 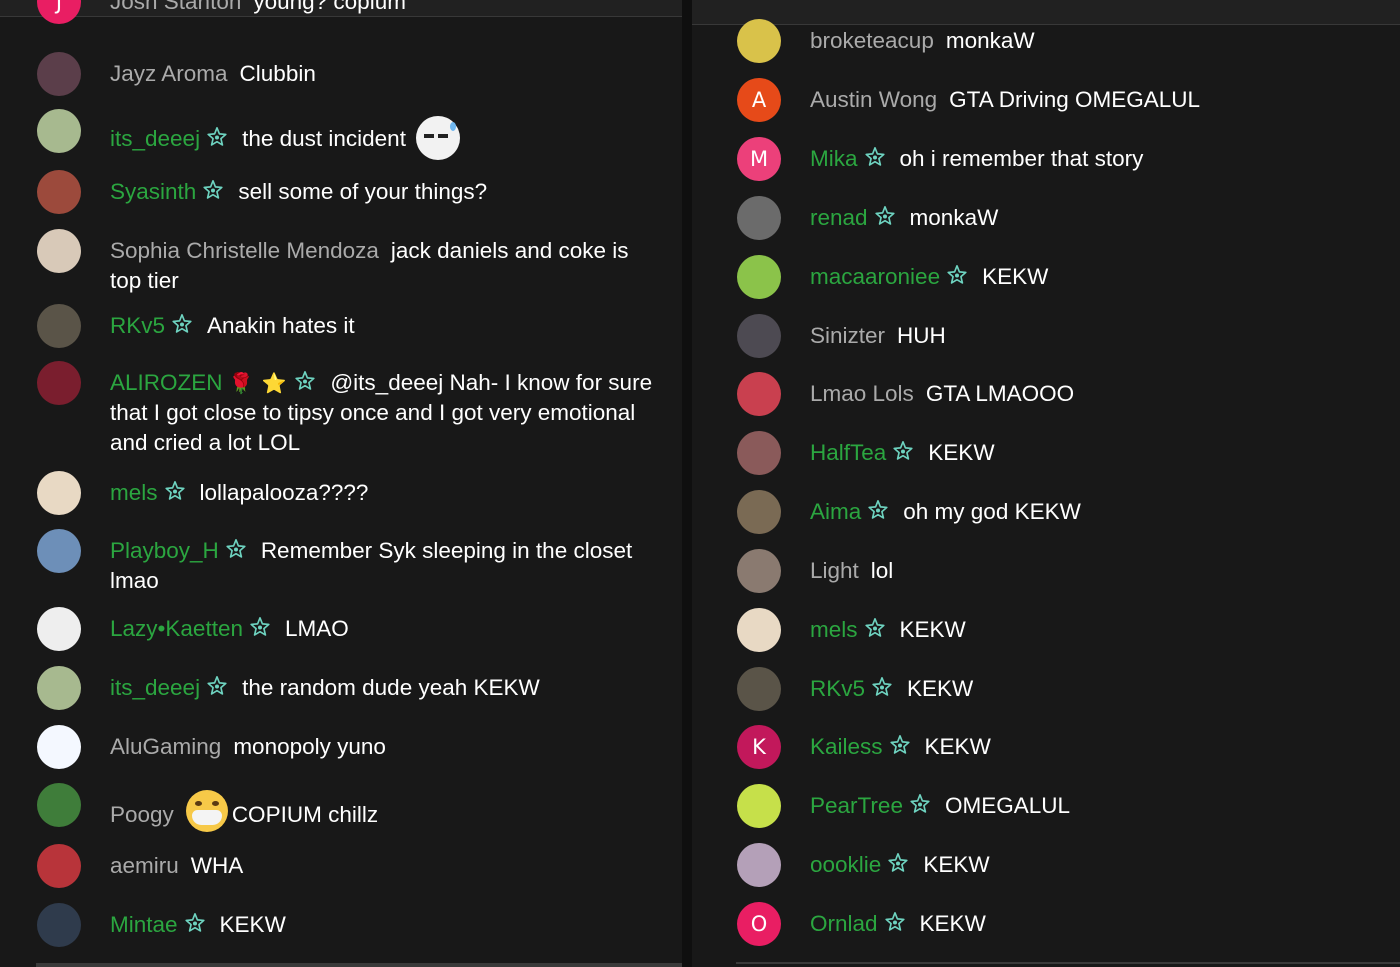 I want to click on message-text: GTA LMAOOO, so click(x=1000, y=393).